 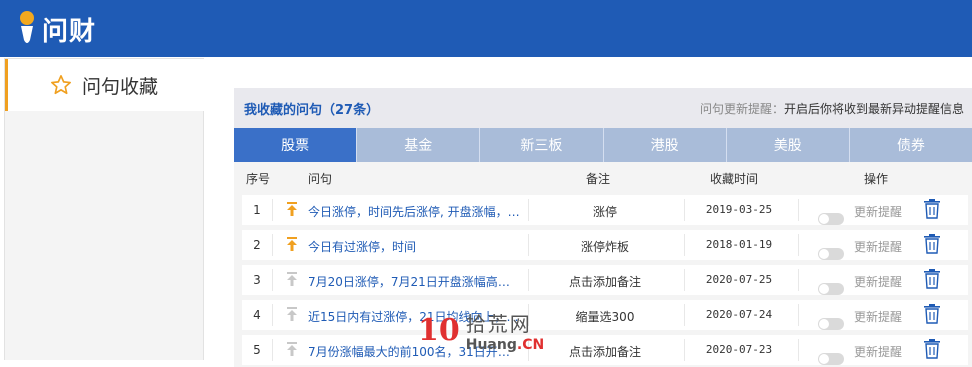 I want to click on row-card: 2 今日有过涨停，时间 涨停炸板 2018-01-19 更新提醒, so click(x=605, y=245).